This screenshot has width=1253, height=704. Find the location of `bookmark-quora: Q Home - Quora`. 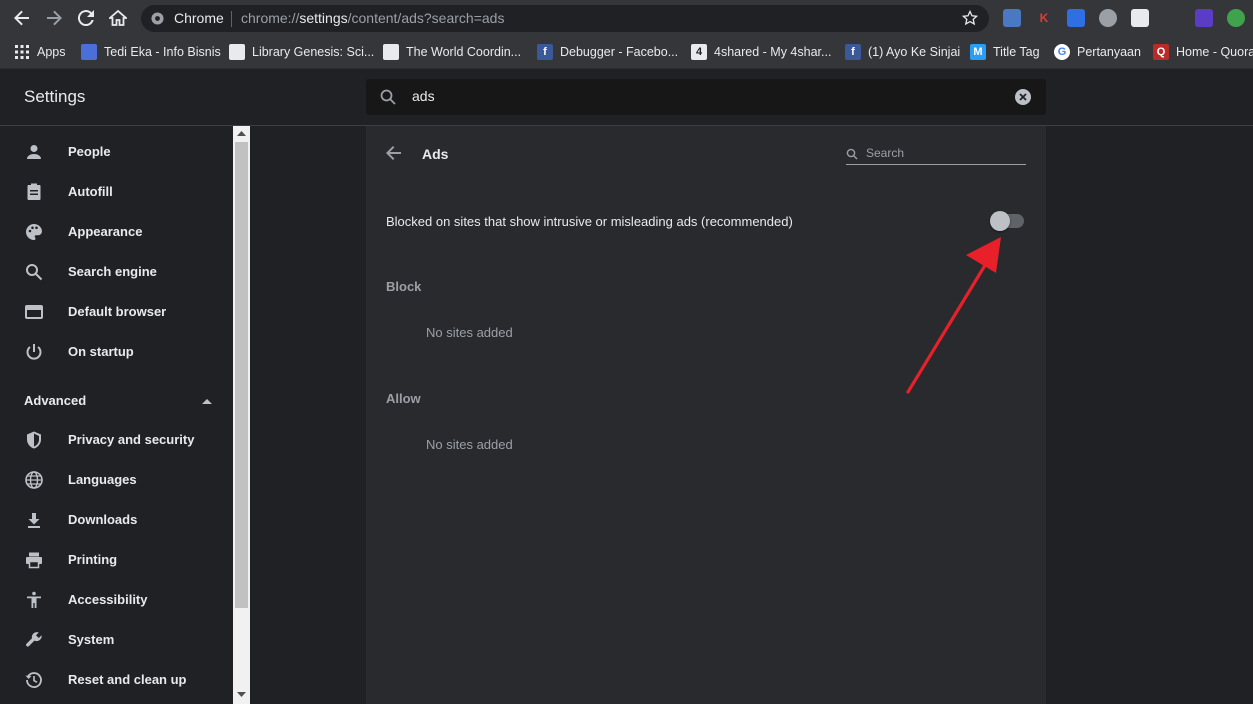

bookmark-quora: Q Home - Quora is located at coordinates (1203, 52).